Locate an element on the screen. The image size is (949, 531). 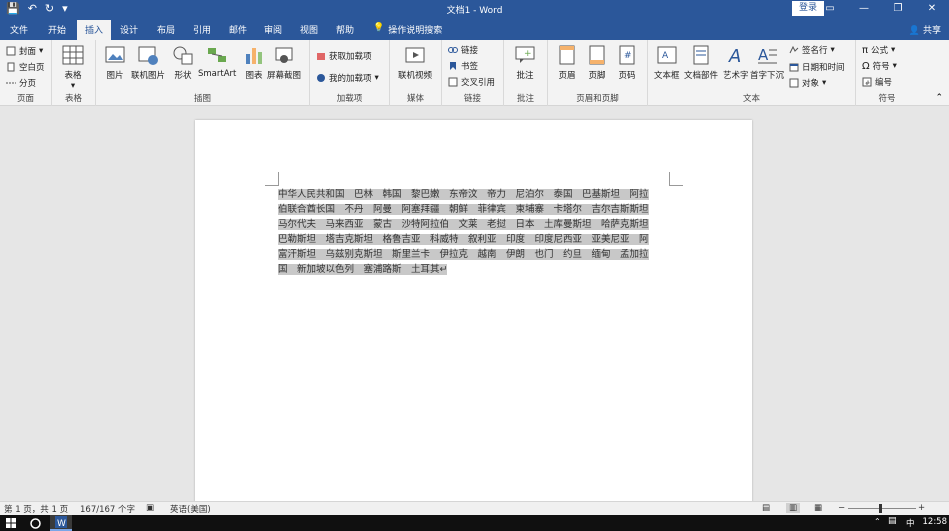
drop-cap-icon: A is located at coordinates (767, 55).